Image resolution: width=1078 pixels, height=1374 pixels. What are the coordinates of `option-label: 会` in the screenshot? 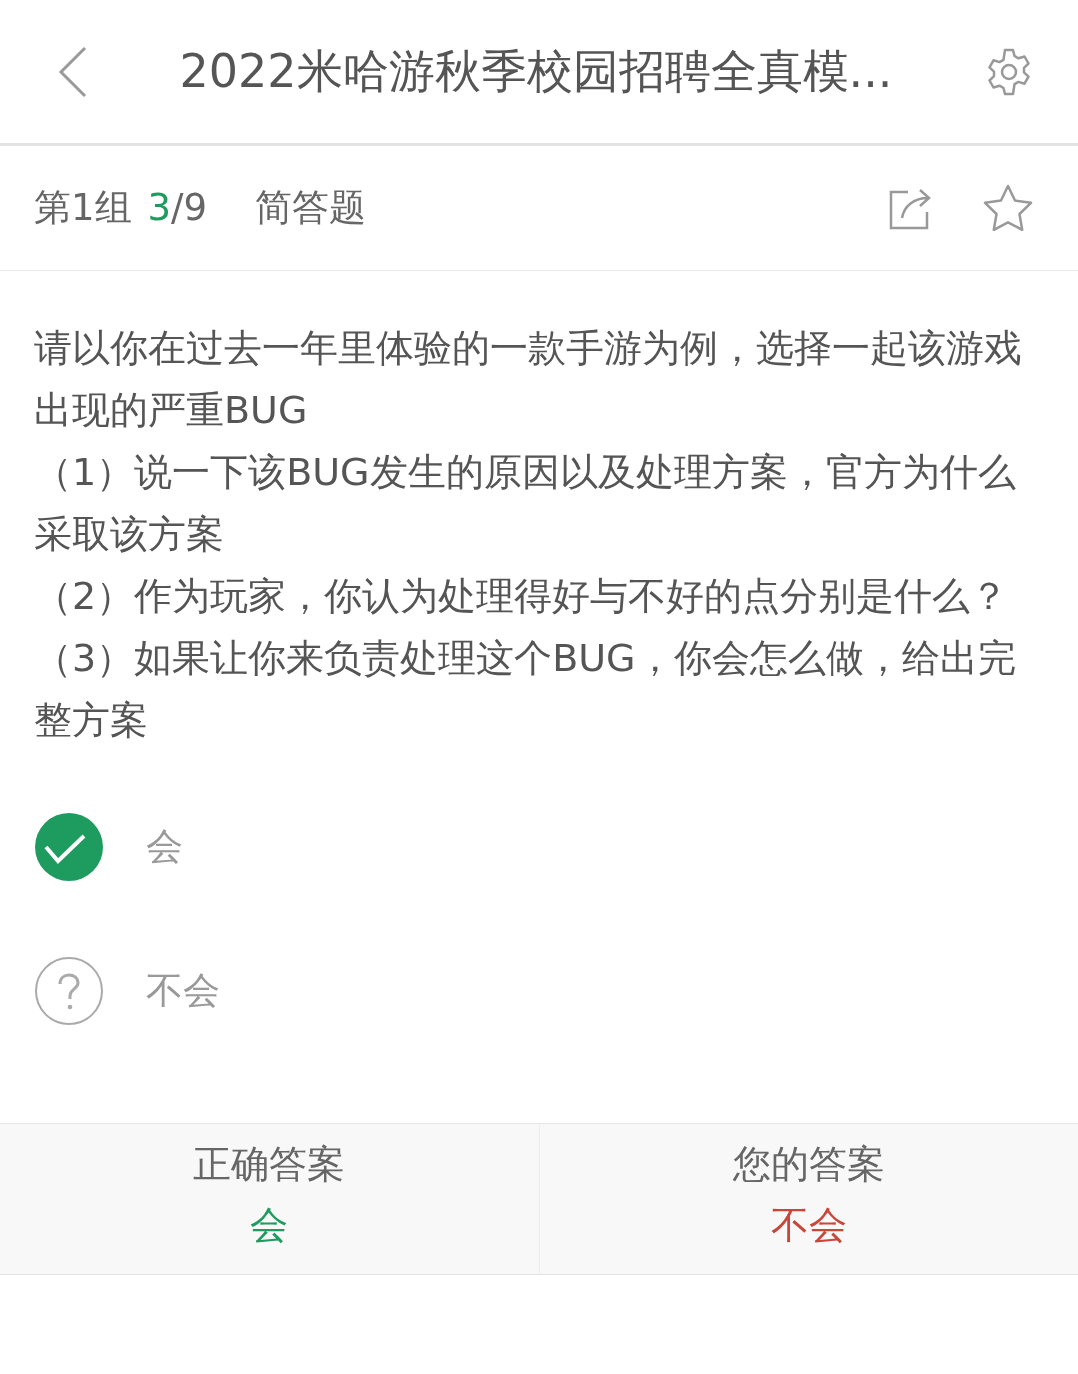 It's located at (164, 847).